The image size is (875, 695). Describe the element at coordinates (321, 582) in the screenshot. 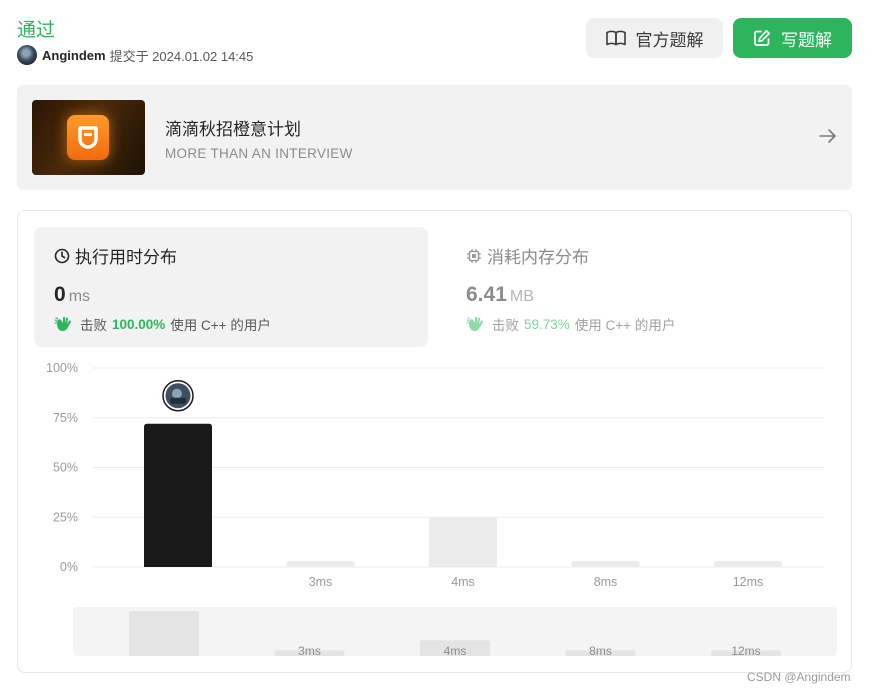

I see `x-tick-label: 3ms` at that location.